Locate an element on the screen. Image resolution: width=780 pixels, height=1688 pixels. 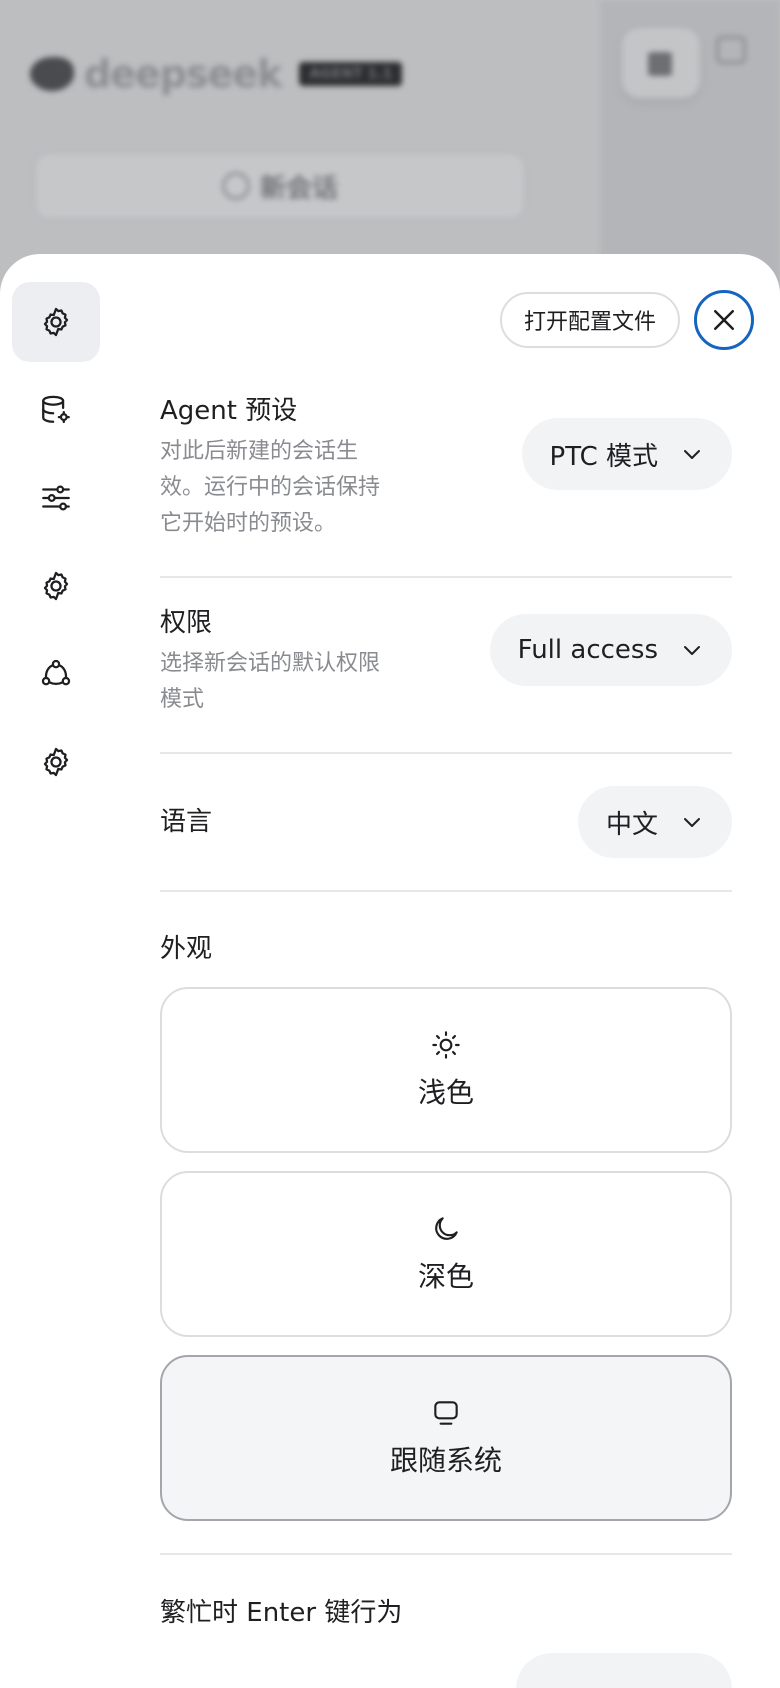
stop-button is located at coordinates (661, 63).